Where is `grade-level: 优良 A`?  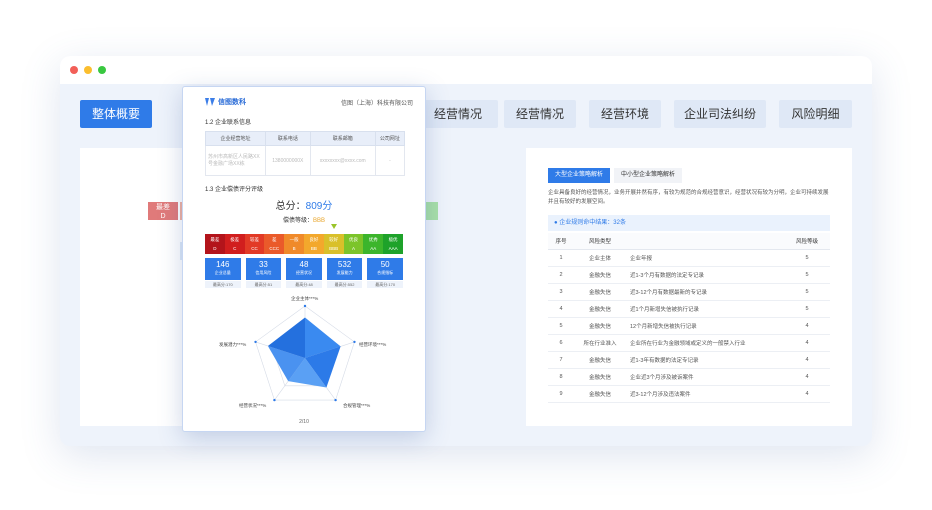 grade-level: 优良 A is located at coordinates (353, 244).